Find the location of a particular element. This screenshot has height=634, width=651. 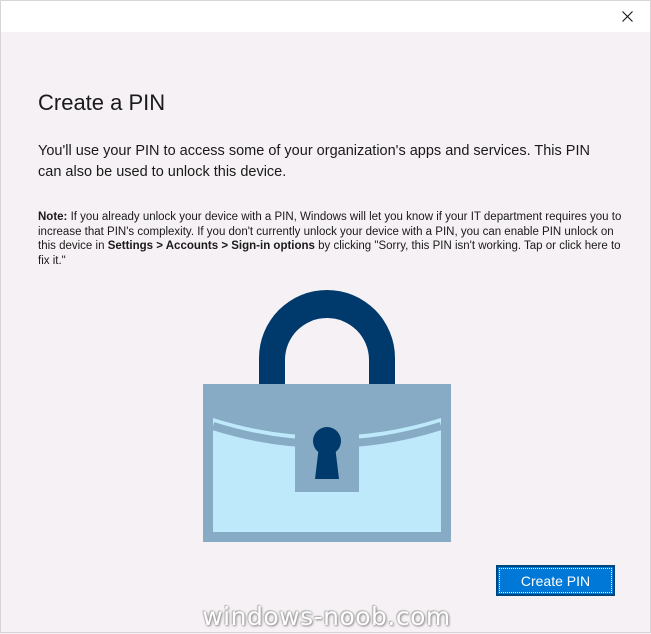

page-title: Create a PIN is located at coordinates (102, 102).